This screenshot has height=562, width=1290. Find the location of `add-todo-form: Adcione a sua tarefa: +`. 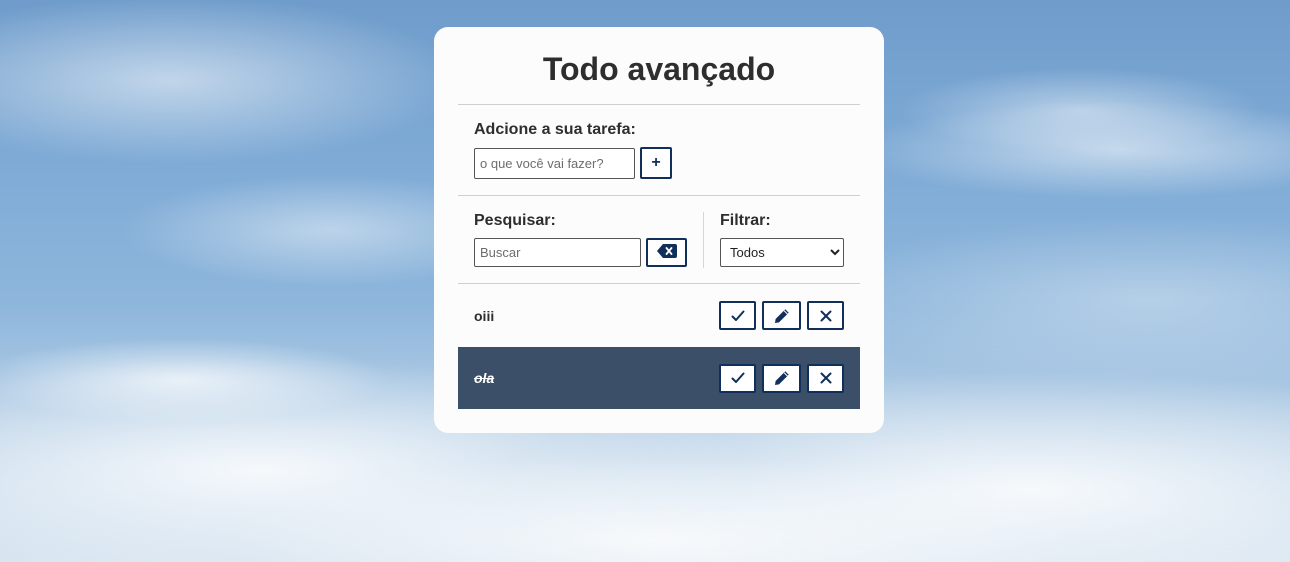

add-todo-form: Adcione a sua tarefa: + is located at coordinates (659, 150).